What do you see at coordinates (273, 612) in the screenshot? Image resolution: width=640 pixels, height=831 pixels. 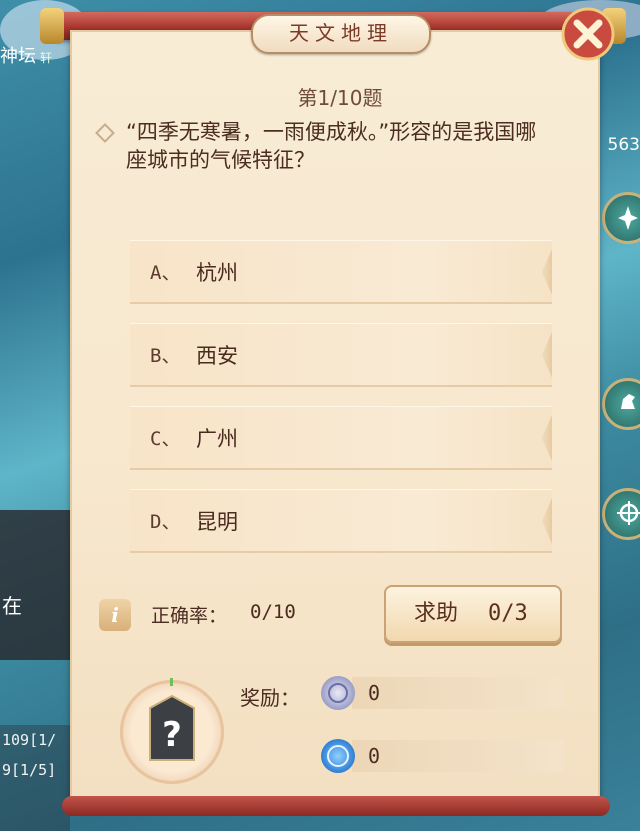 I see `accuracy-value: 0/10` at bounding box center [273, 612].